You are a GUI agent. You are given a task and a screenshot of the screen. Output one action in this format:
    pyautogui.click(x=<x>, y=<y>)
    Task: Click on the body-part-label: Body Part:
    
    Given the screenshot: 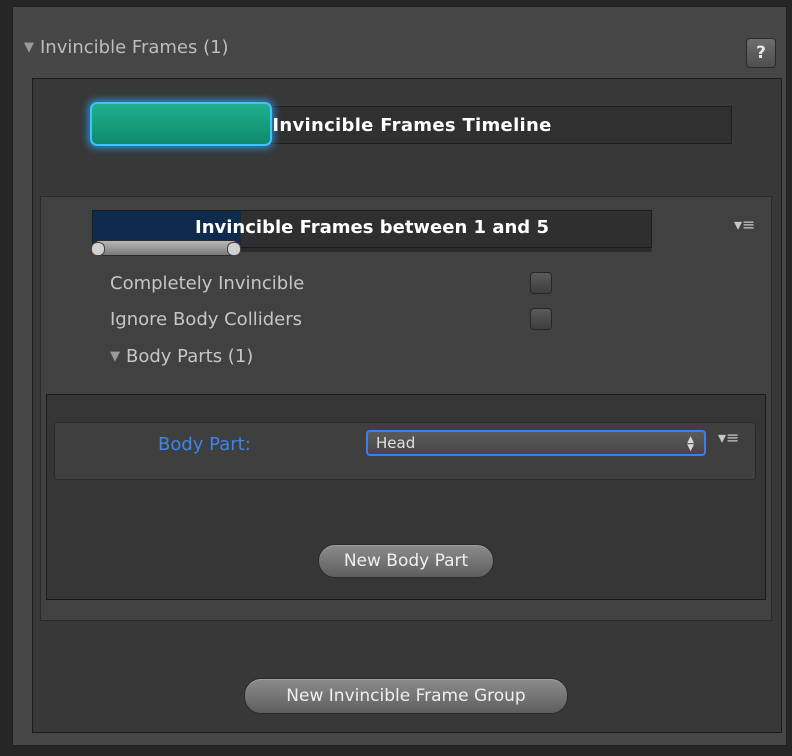 What is the action you would take?
    pyautogui.click(x=204, y=444)
    